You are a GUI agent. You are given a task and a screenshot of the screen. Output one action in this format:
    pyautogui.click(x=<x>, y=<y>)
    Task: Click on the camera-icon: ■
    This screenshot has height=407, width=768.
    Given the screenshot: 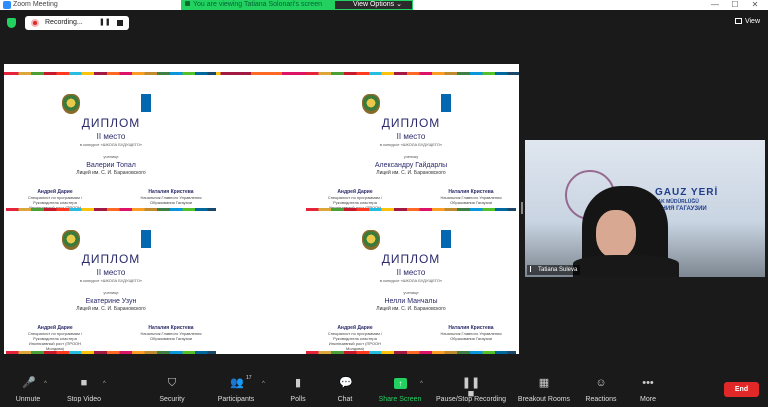 What is the action you would take?
    pyautogui.click(x=84, y=383)
    